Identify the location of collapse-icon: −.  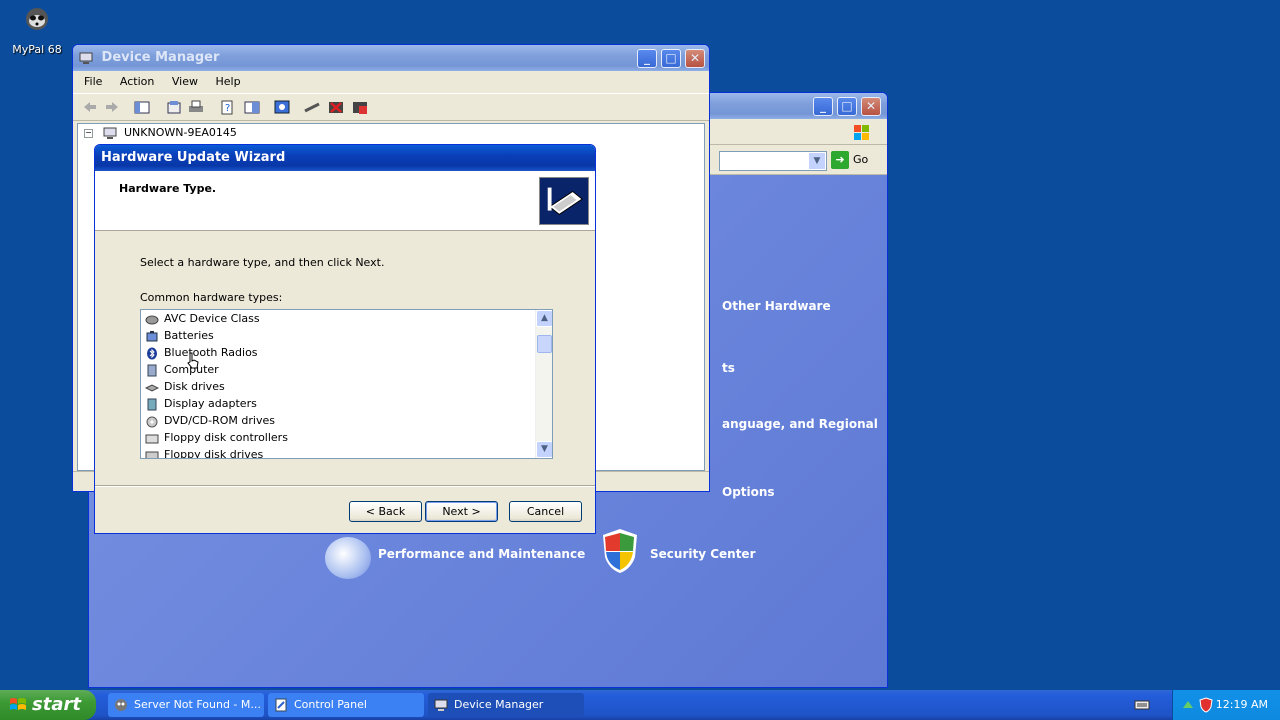
(88, 133).